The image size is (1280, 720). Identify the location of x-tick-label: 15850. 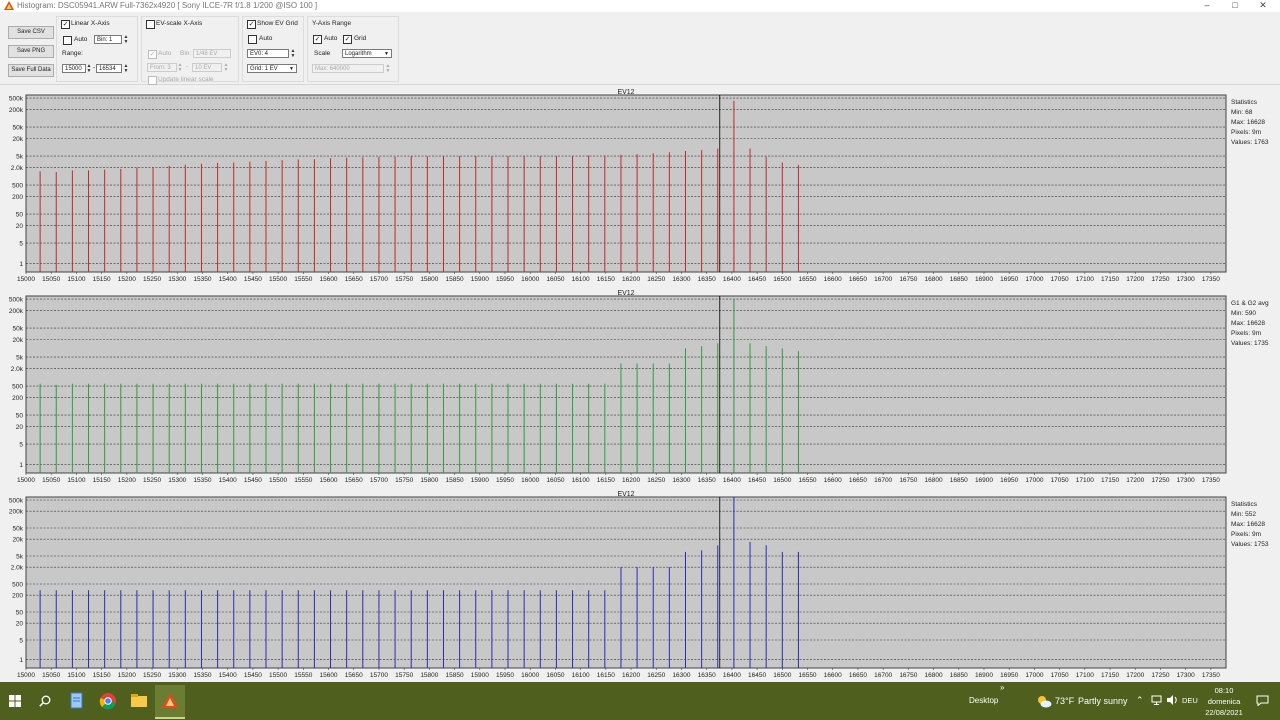
(455, 480).